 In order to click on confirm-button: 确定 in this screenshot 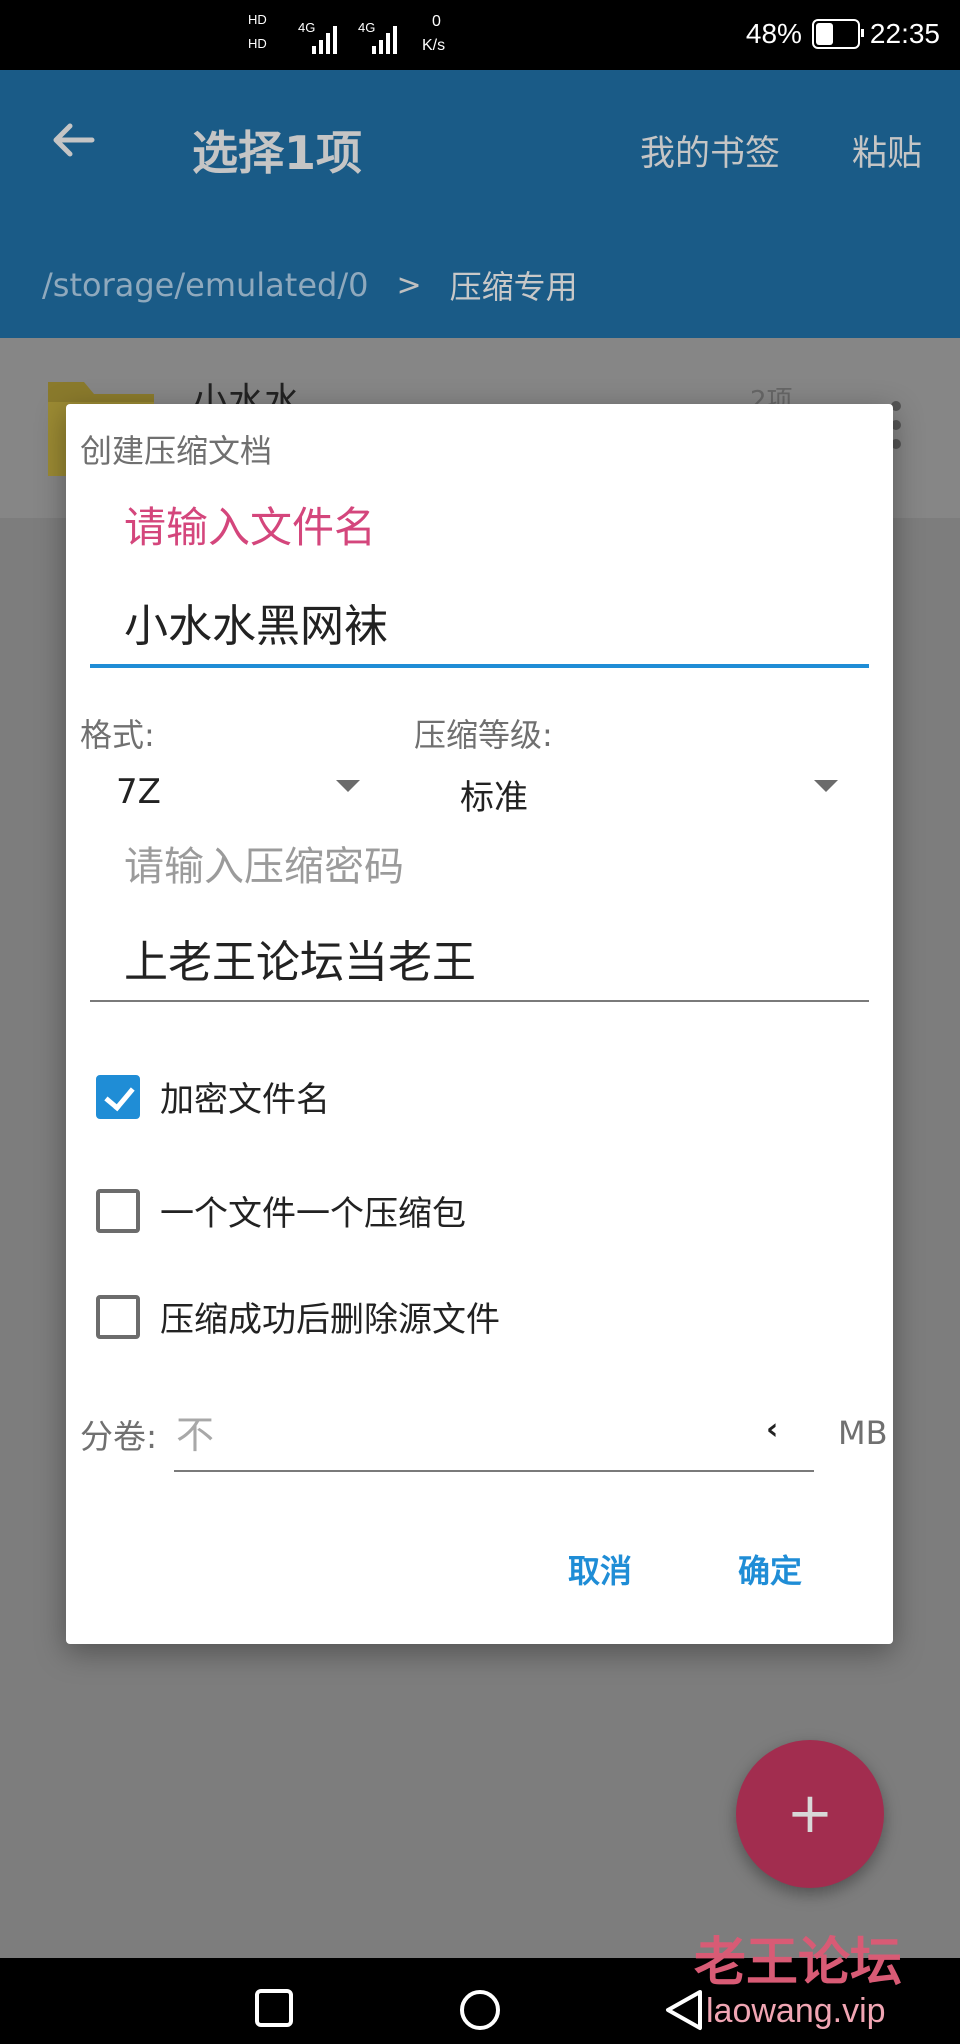, I will do `click(770, 1569)`.